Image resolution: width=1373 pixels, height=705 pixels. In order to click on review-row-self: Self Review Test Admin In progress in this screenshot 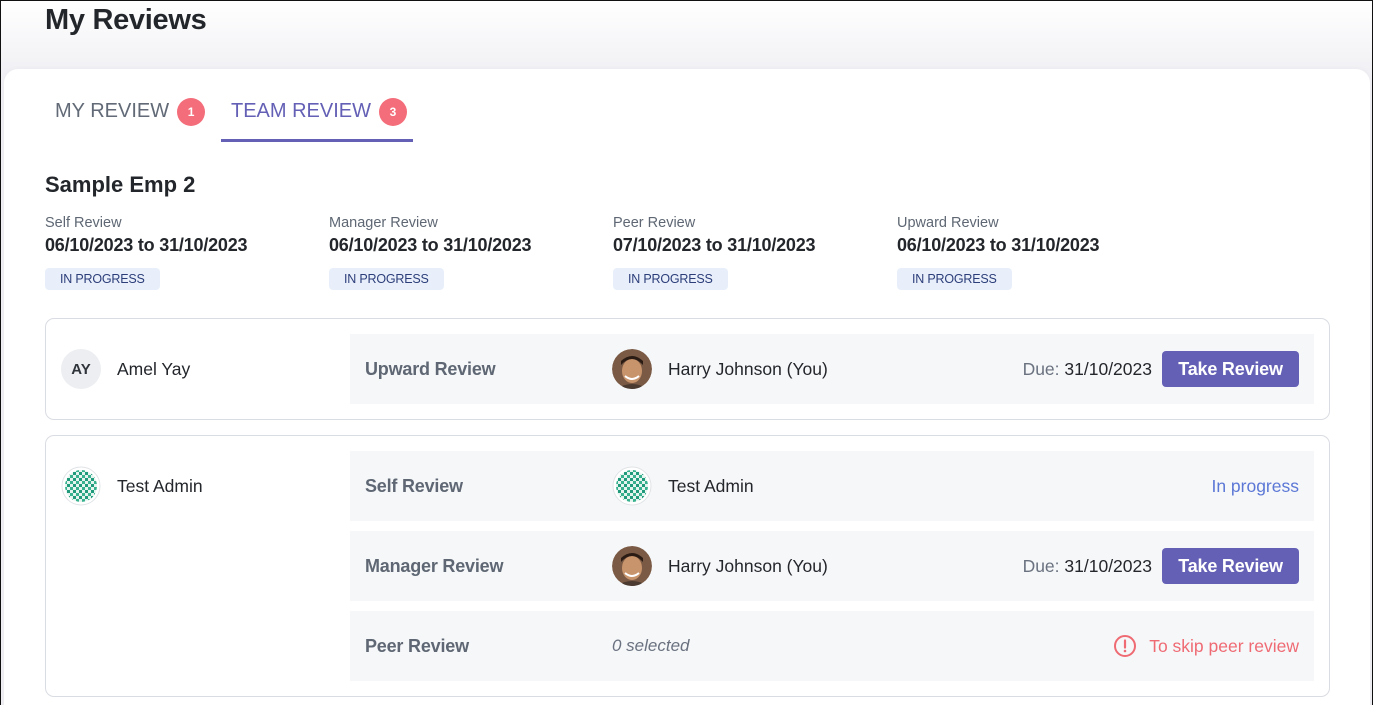, I will do `click(832, 486)`.